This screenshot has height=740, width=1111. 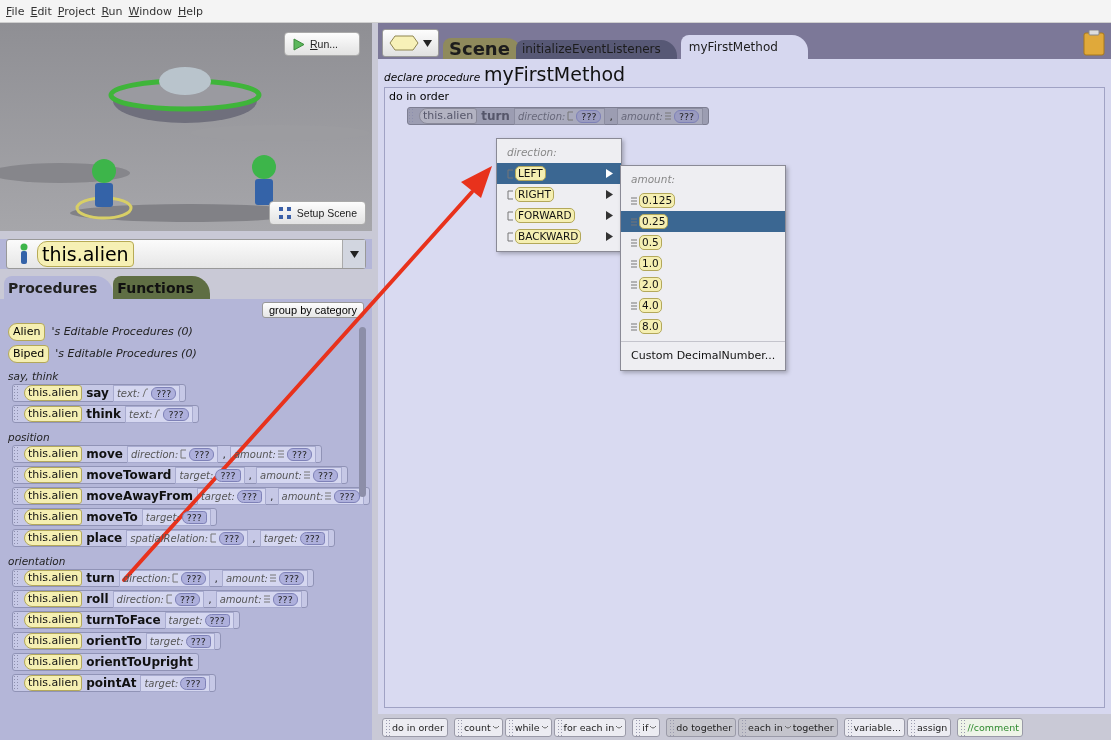 What do you see at coordinates (150, 11) in the screenshot?
I see `menu-item: Window` at bounding box center [150, 11].